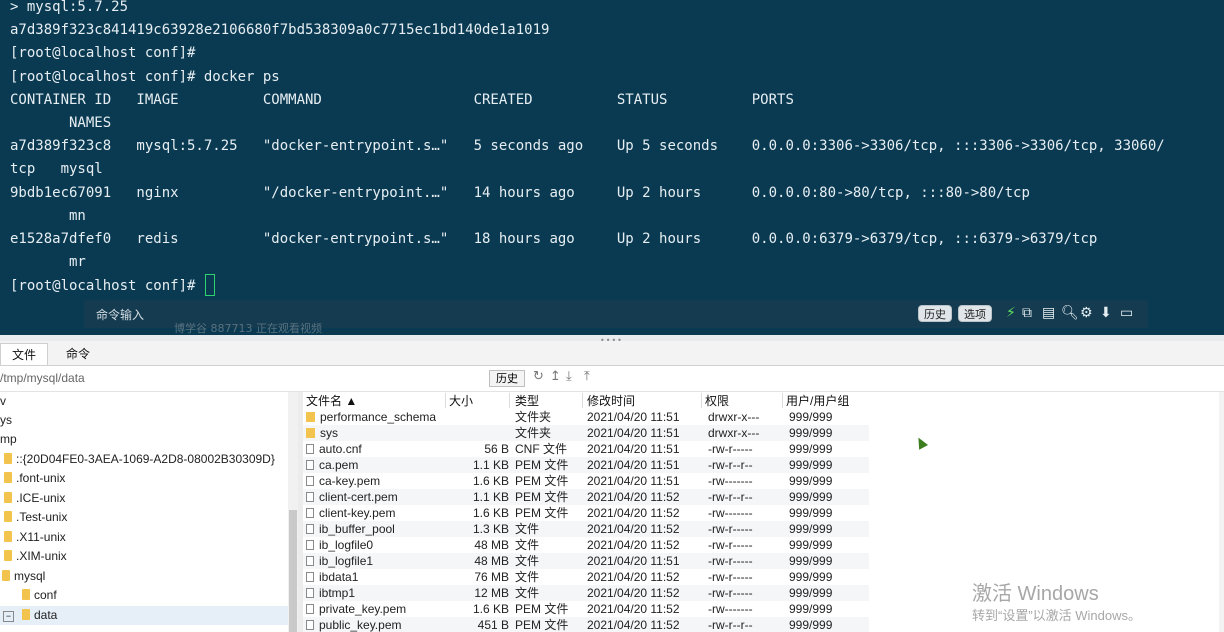 Image resolution: width=1224 pixels, height=632 pixels. What do you see at coordinates (633, 561) in the screenshot?
I see `file-mtime-cell: 2021/04/20 11:51` at bounding box center [633, 561].